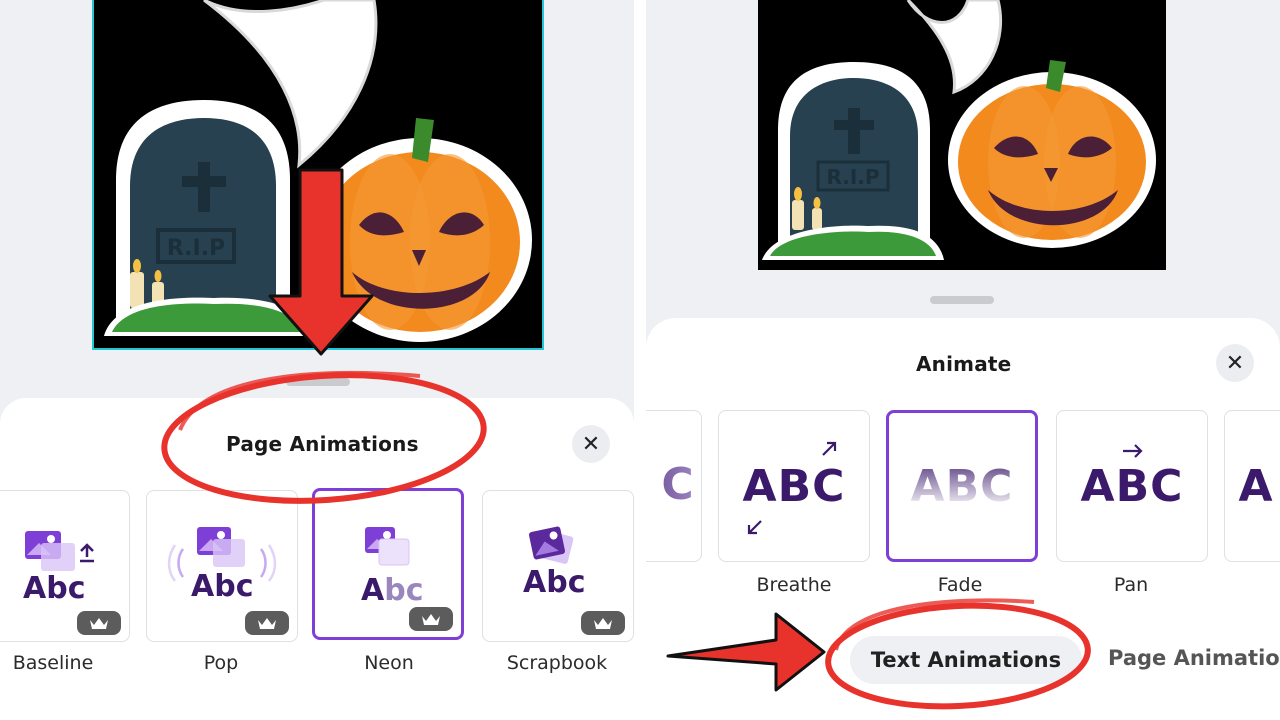  I want to click on tab-text-animations: Text Animations, so click(966, 660).